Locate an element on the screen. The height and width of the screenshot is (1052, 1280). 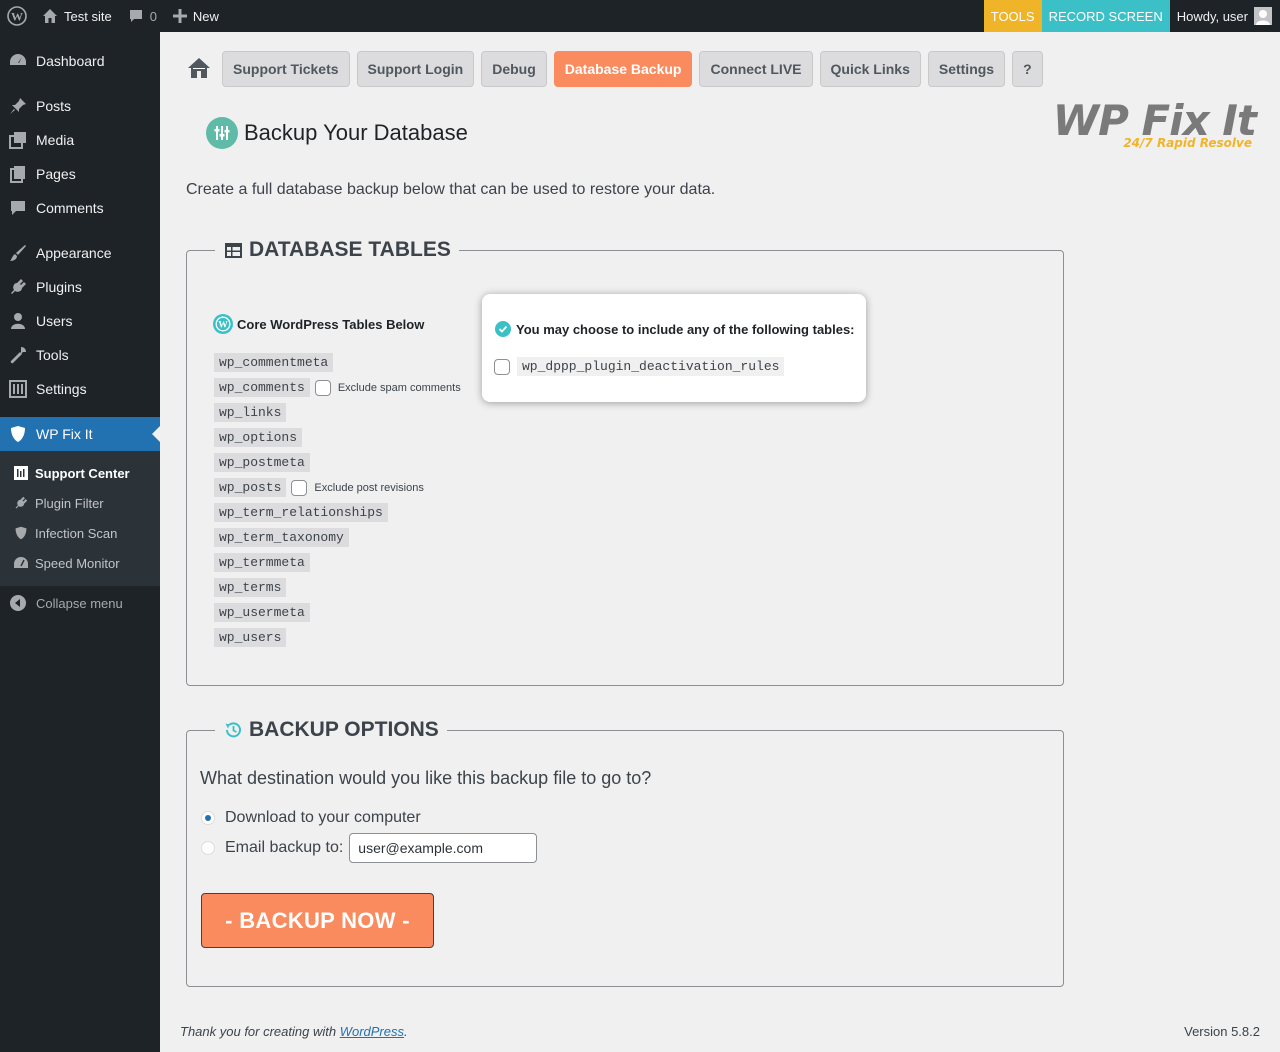
sidebar-item-settings: Settings is located at coordinates (80, 389).